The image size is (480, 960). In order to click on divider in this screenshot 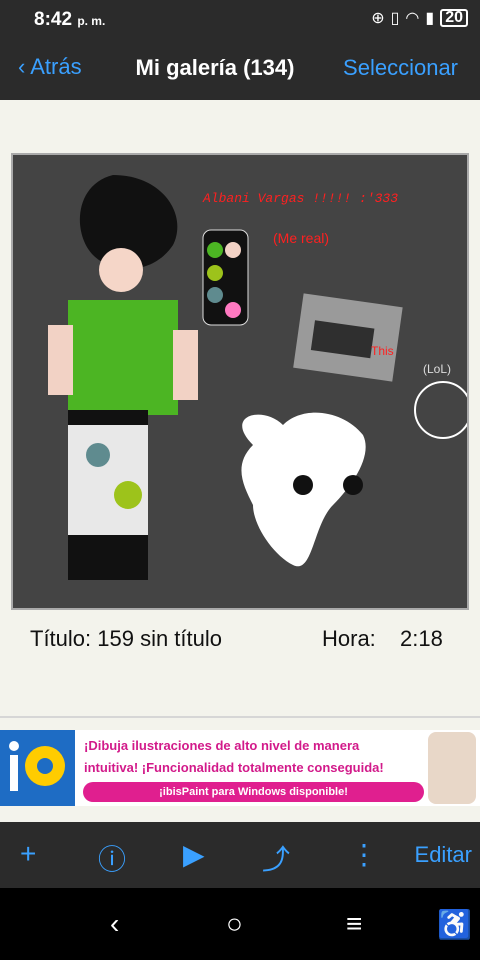, I will do `click(240, 717)`.